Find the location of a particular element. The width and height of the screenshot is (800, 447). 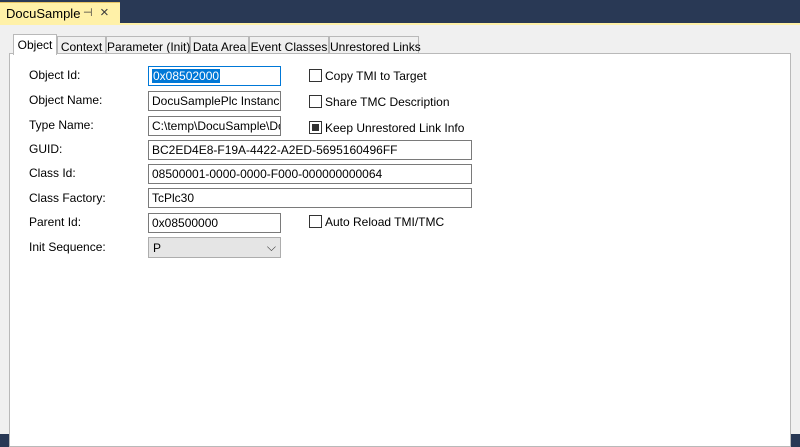

object-id-field: 0x08502000 is located at coordinates (214, 76).